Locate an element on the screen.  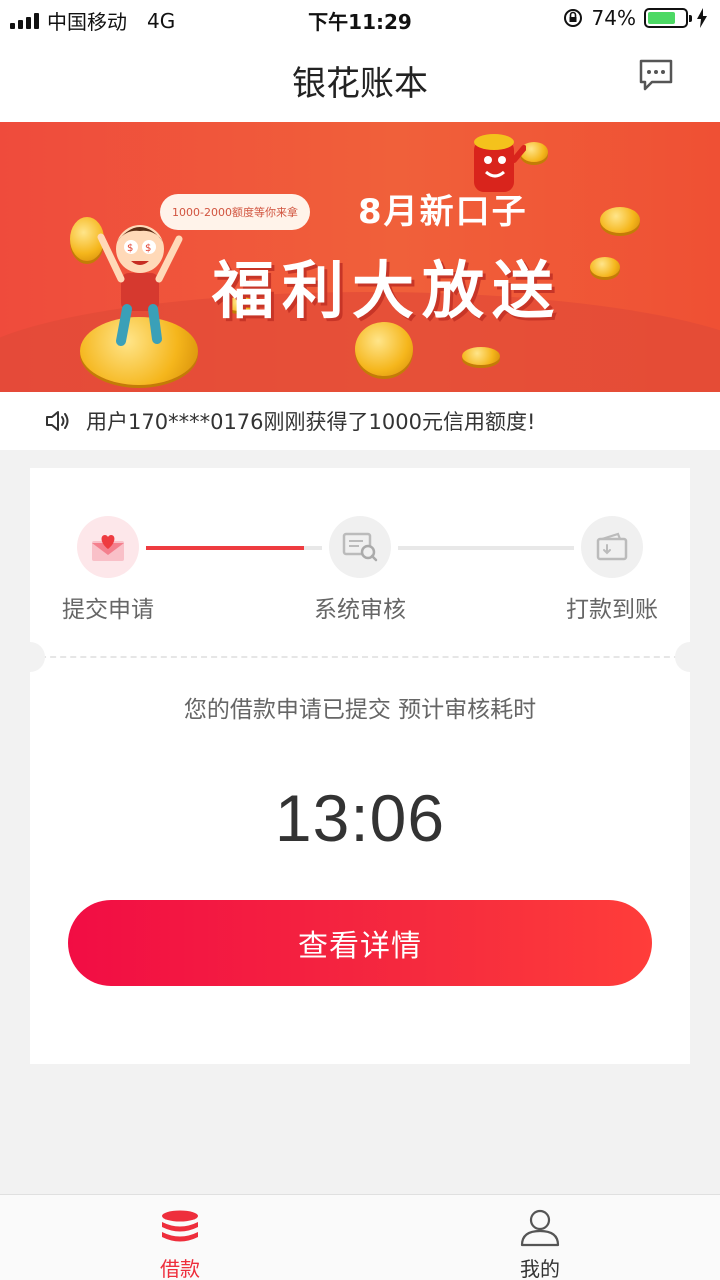
card-notch-right is located at coordinates (690, 657).